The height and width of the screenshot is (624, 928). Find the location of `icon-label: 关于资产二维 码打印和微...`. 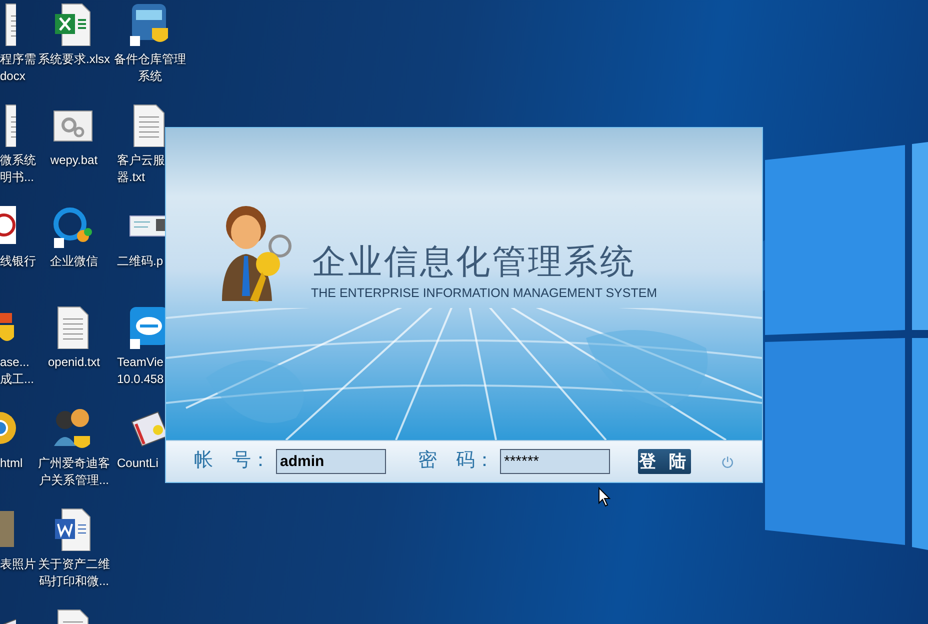

icon-label: 关于资产二维 码打印和微... is located at coordinates (74, 573).